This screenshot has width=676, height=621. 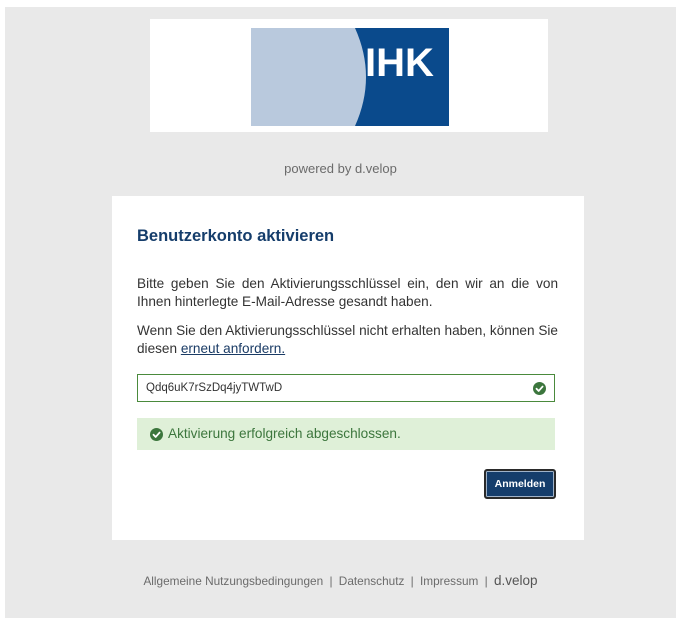 What do you see at coordinates (520, 484) in the screenshot?
I see `login-button: Anmelden` at bounding box center [520, 484].